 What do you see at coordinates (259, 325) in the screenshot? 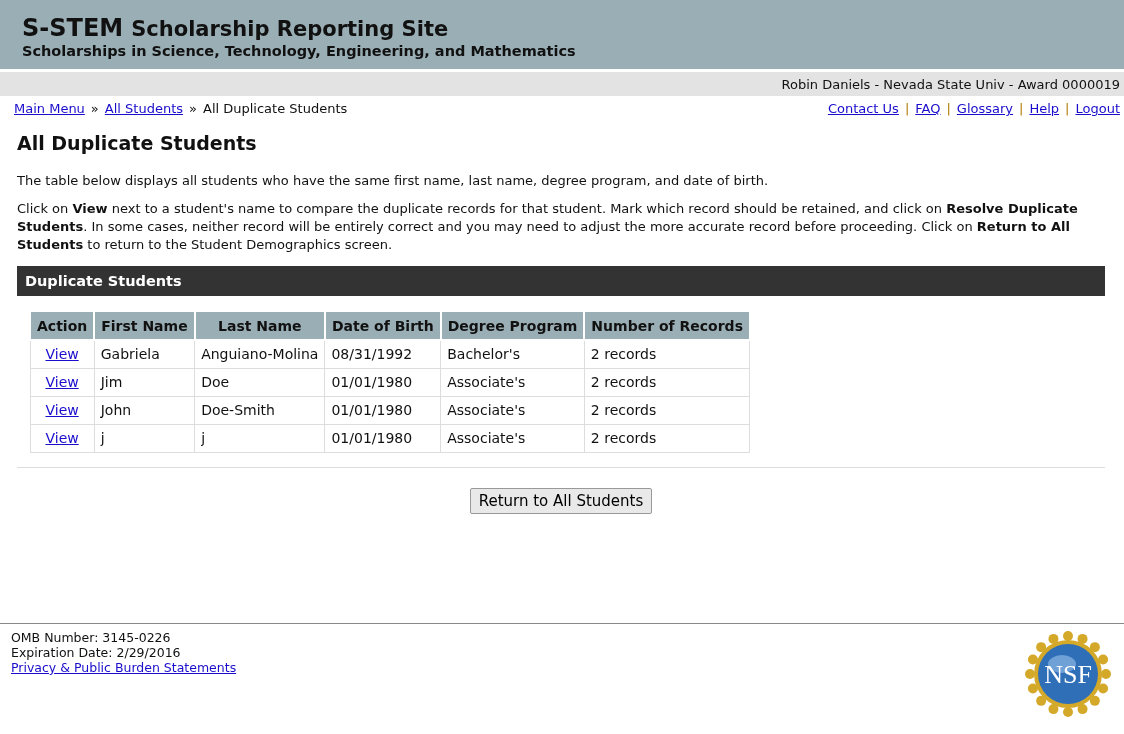
I see `column-header: Last Name` at bounding box center [259, 325].